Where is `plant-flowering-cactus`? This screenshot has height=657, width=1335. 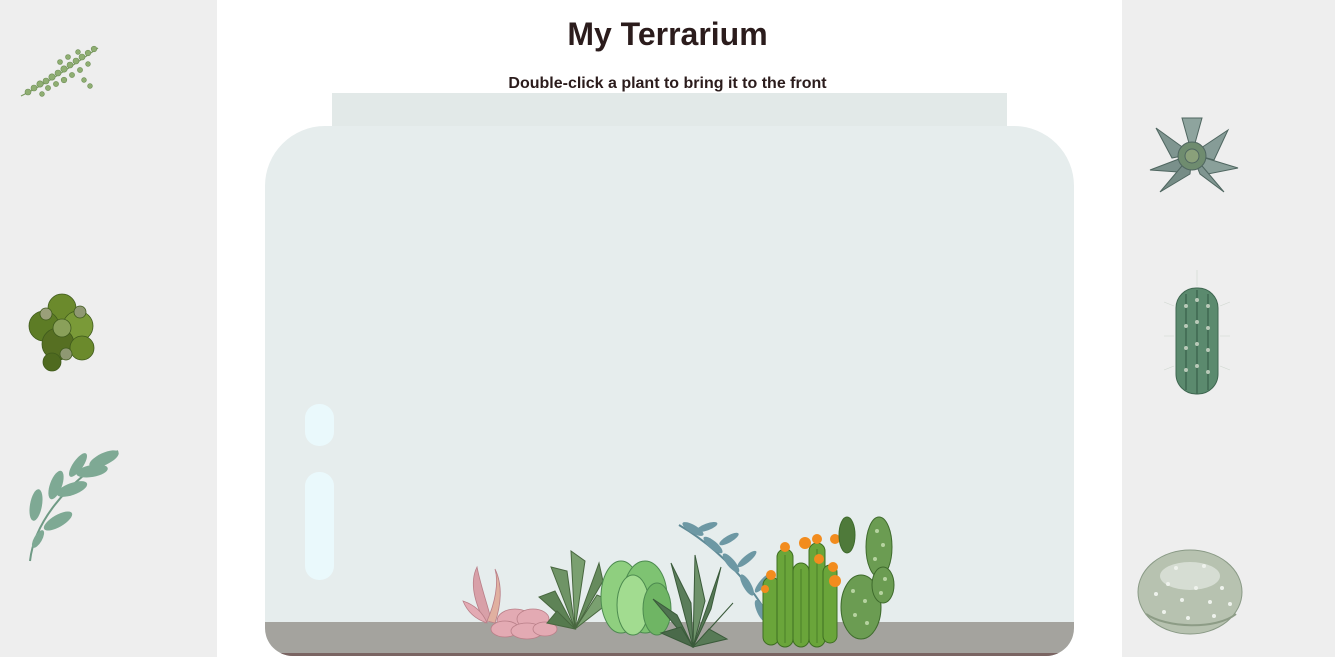 plant-flowering-cactus is located at coordinates (800, 585).